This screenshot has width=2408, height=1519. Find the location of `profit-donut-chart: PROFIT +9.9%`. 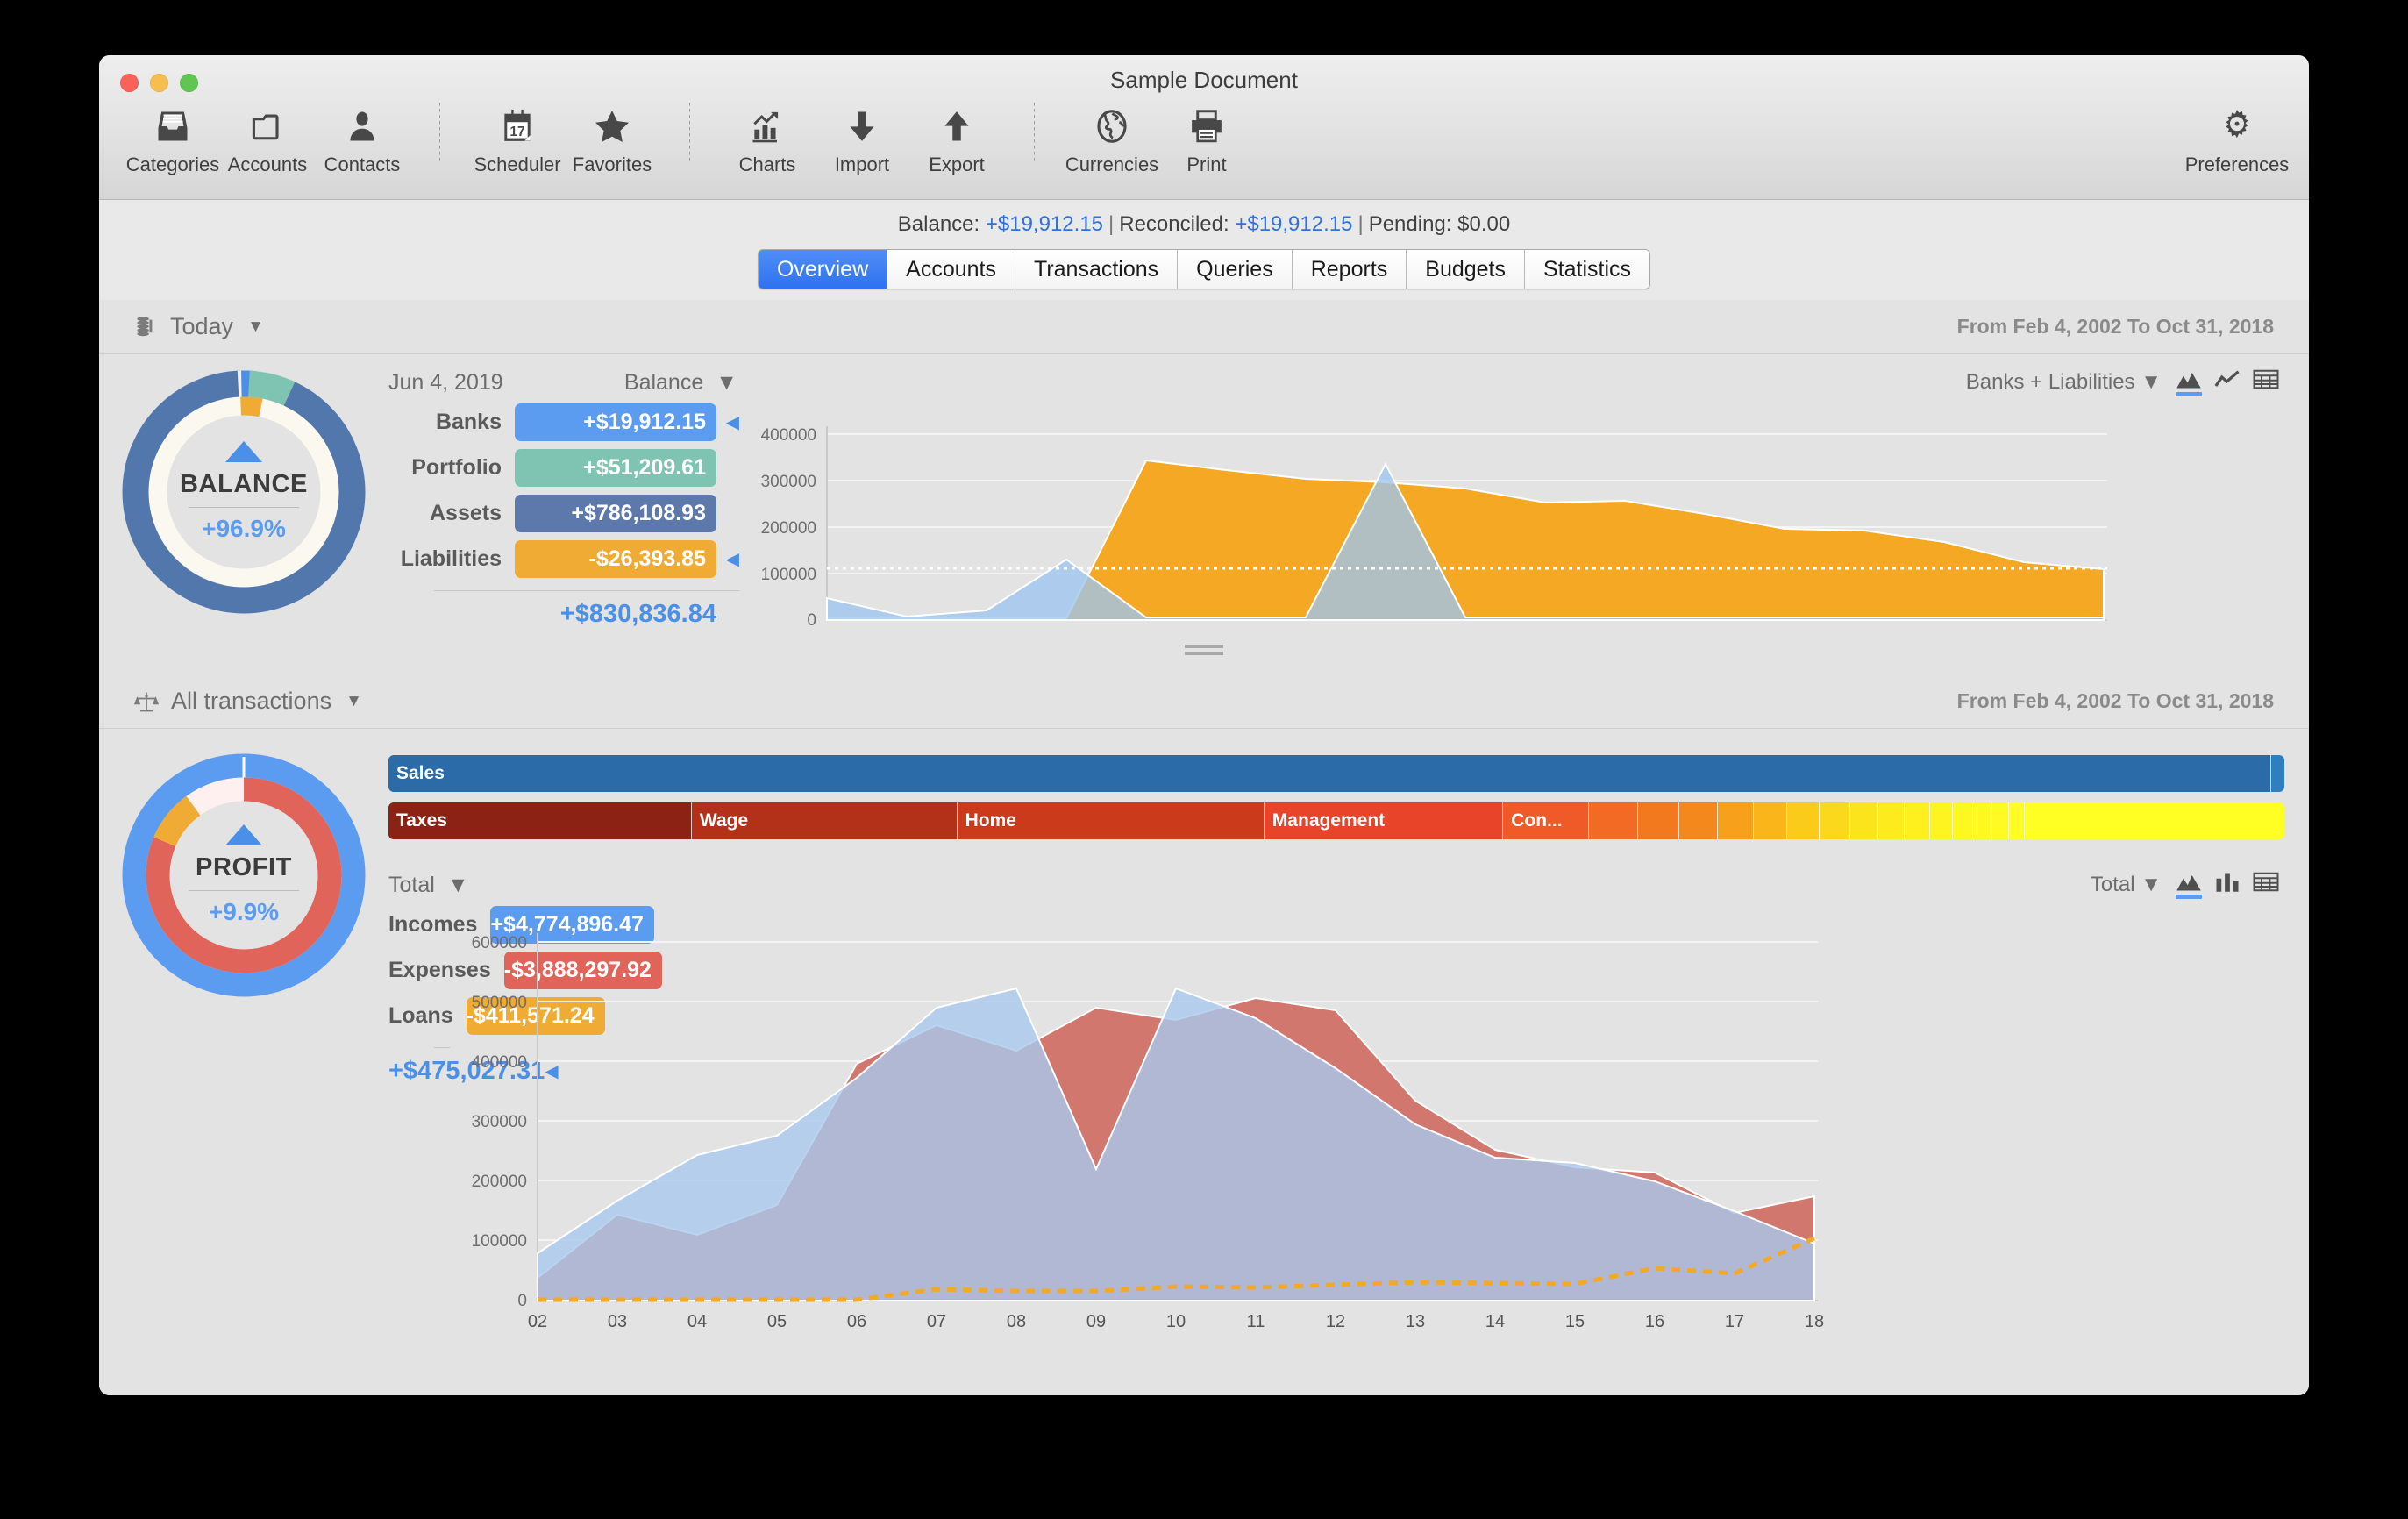

profit-donut-chart: PROFIT +9.9% is located at coordinates (244, 875).